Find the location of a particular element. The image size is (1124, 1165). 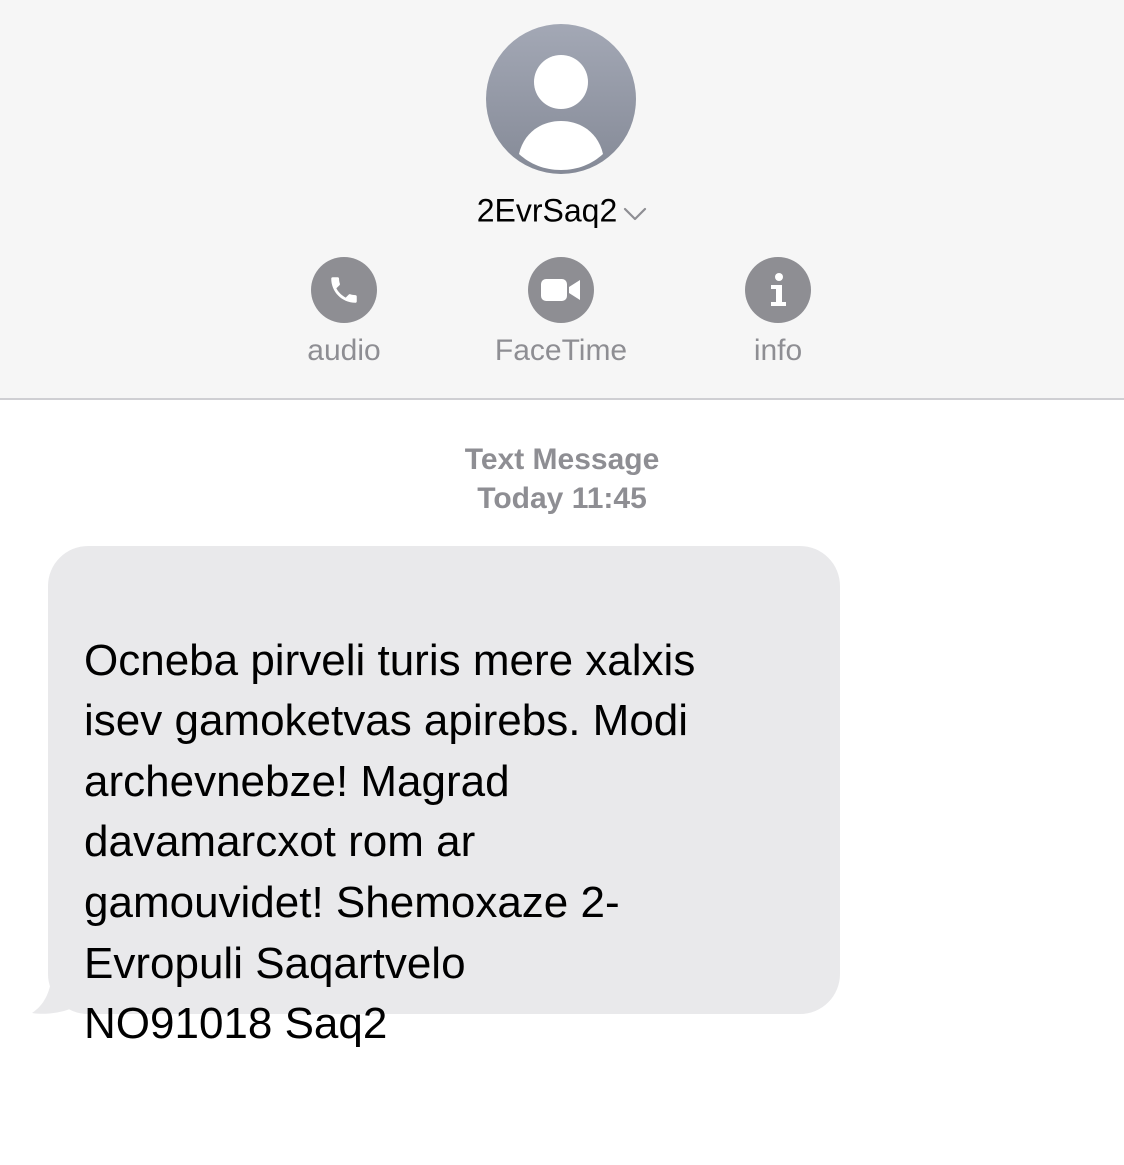

video-camera-icon is located at coordinates (561, 290).